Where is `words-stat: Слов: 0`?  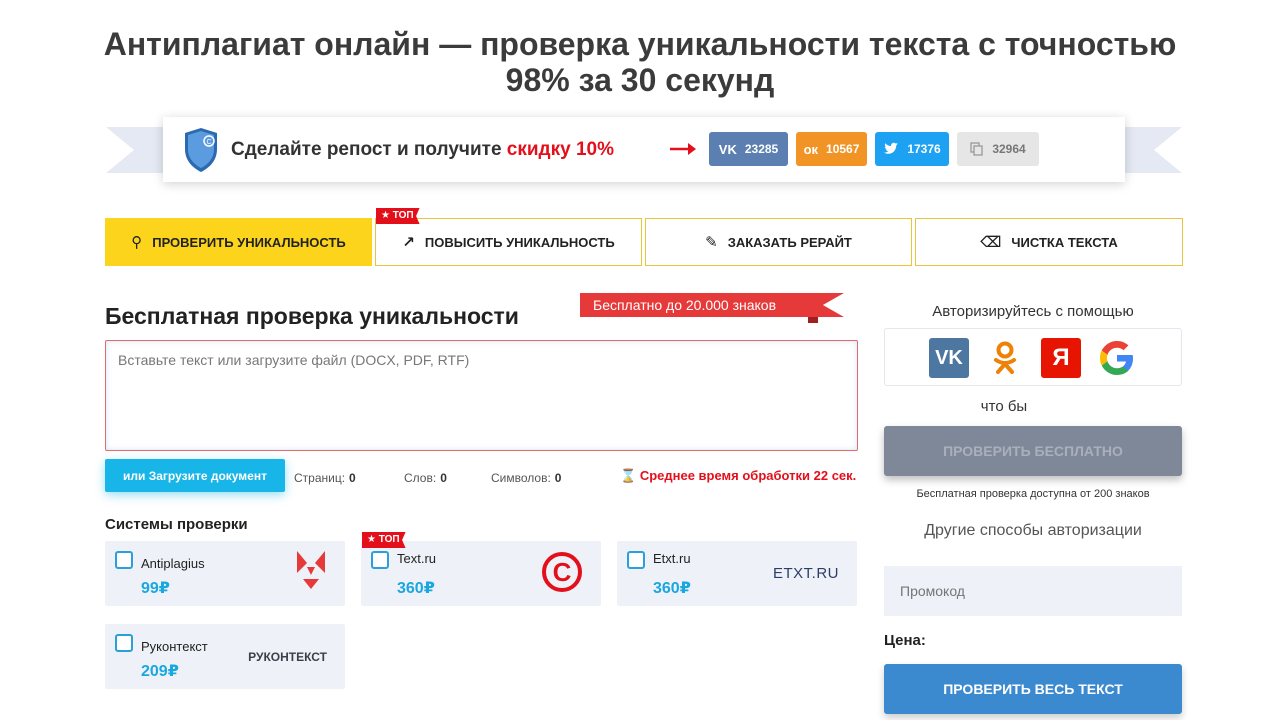
words-stat: Слов: 0 is located at coordinates (425, 478).